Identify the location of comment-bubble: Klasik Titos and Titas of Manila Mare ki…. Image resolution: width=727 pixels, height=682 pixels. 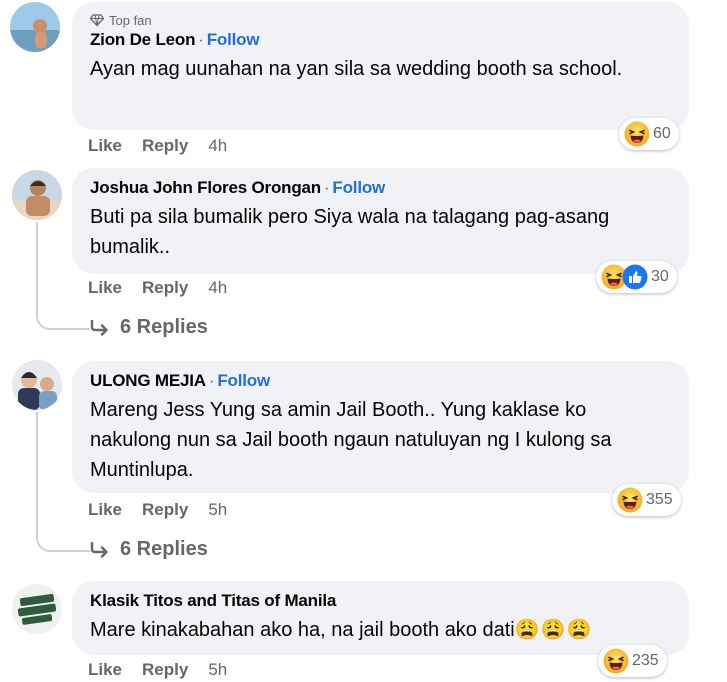
(380, 618).